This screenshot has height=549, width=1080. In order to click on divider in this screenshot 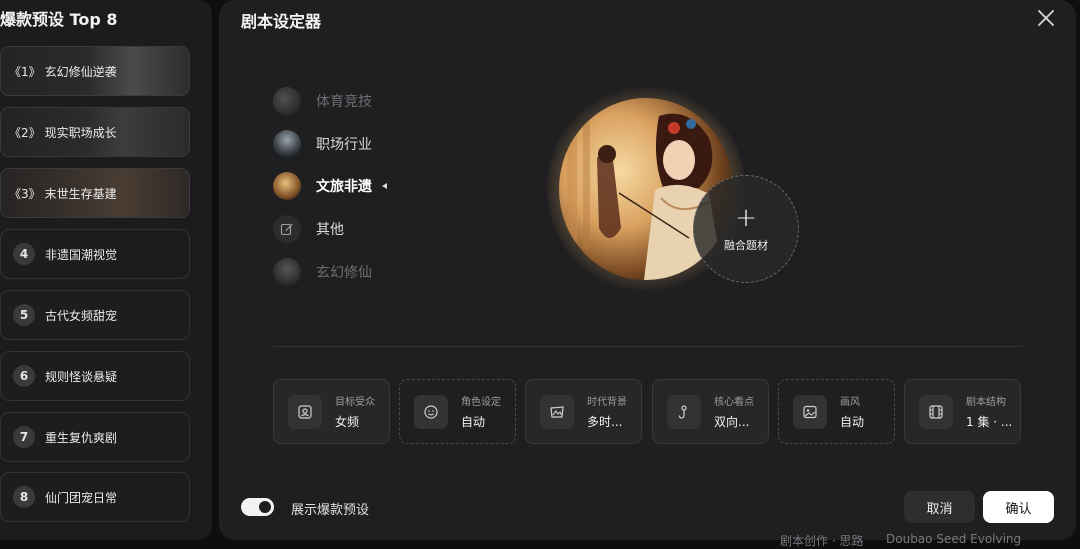, I will do `click(647, 346)`.